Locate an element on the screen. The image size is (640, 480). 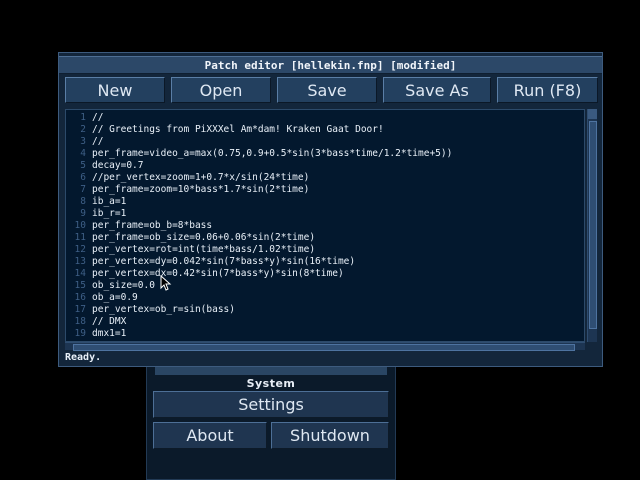
code-line: 19 dmx1=1 is located at coordinates (325, 334).